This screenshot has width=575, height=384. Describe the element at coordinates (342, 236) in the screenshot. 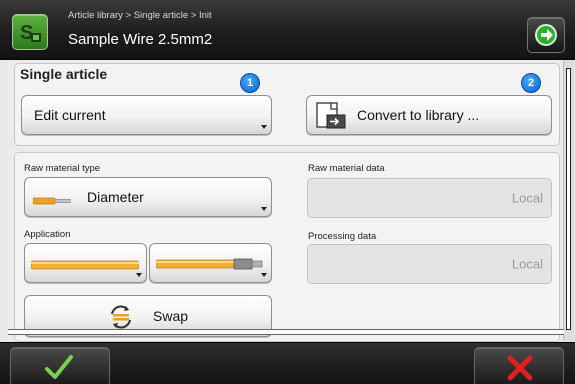

I see `processing-data-label: Processing data` at that location.